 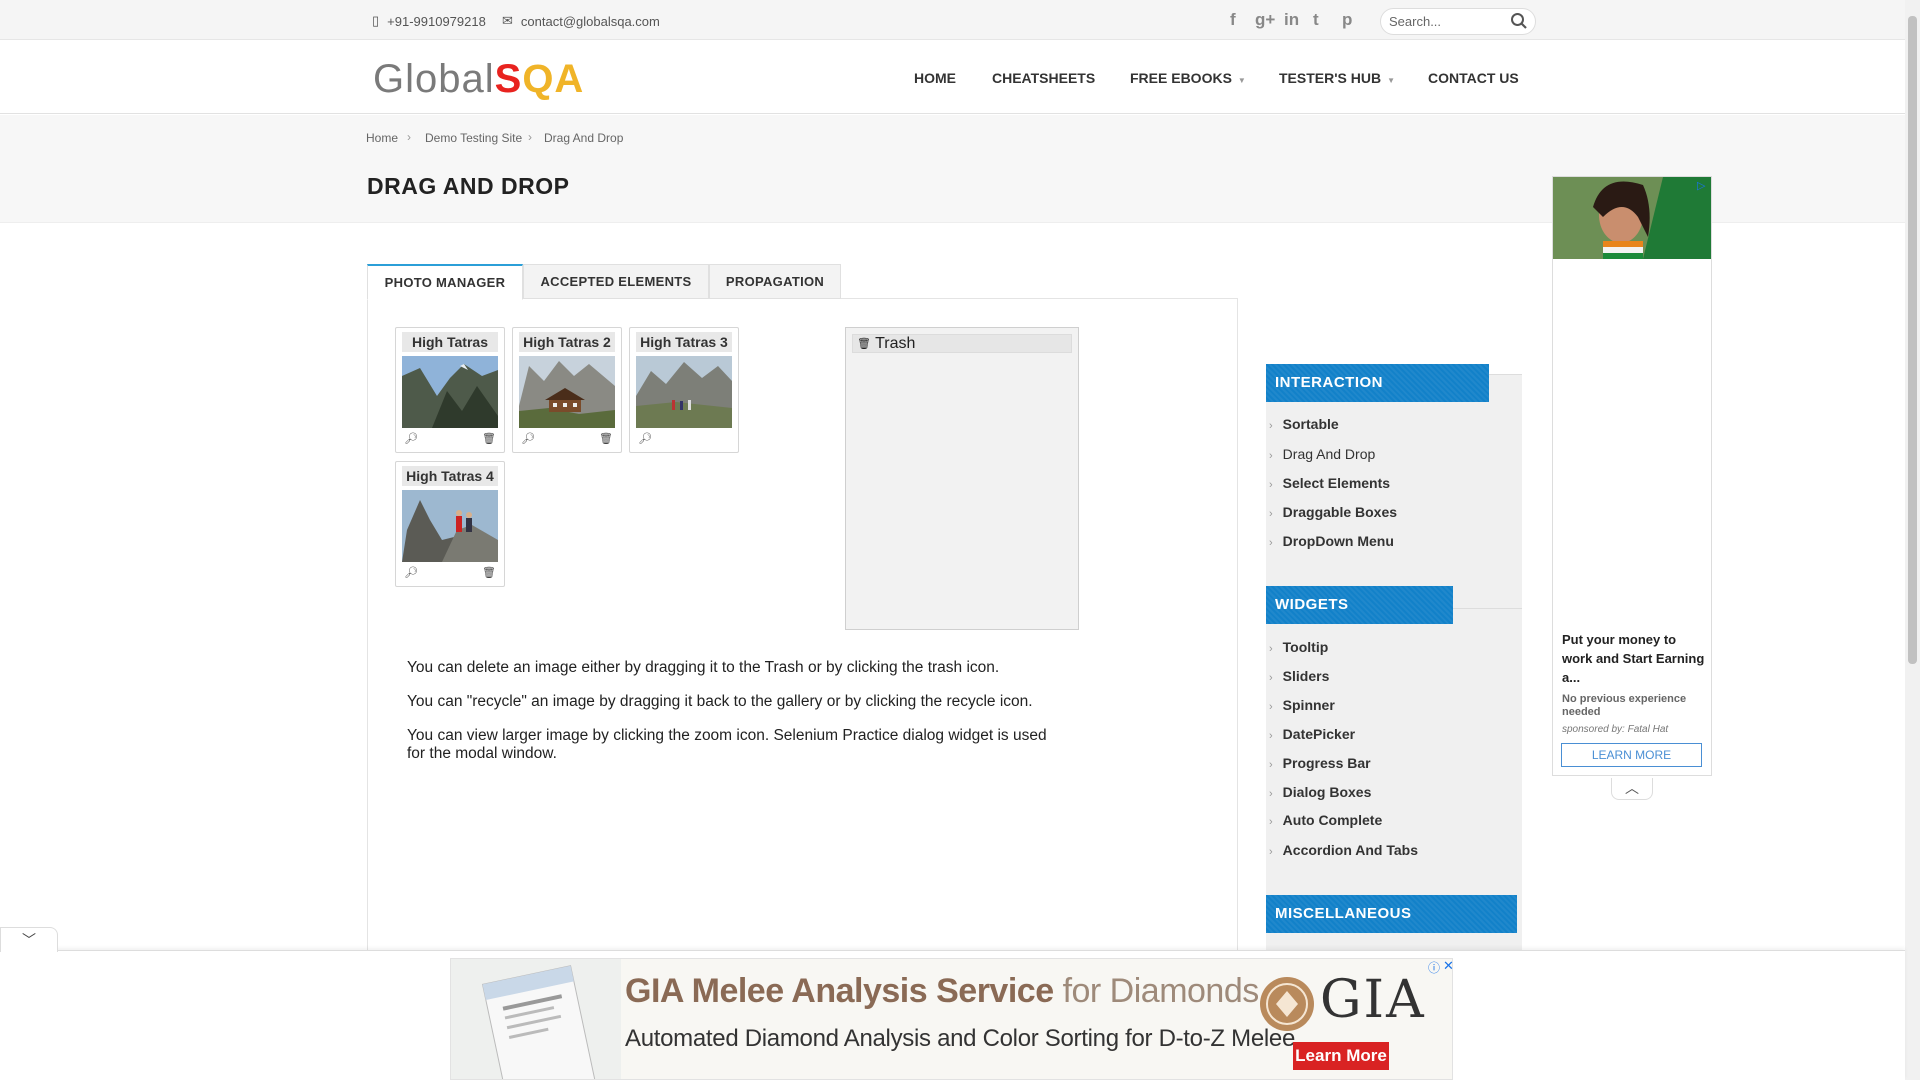 What do you see at coordinates (775, 281) in the screenshot?
I see `tab-propagation: PROPAGATION` at bounding box center [775, 281].